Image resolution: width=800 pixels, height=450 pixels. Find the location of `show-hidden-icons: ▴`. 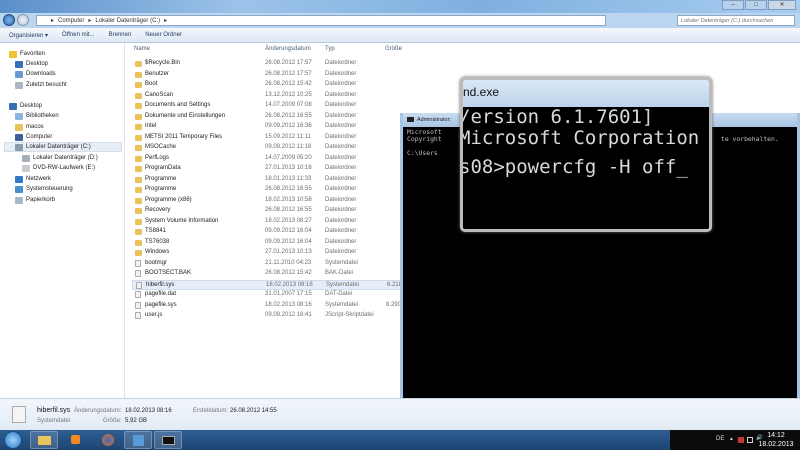

show-hidden-icons: ▴ is located at coordinates (731, 439).